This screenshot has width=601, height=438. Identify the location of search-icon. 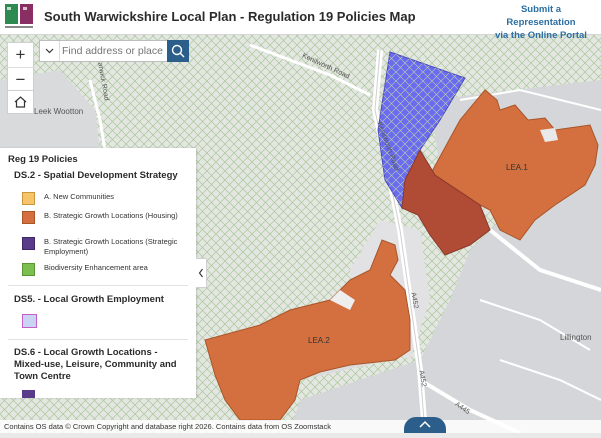
(178, 51).